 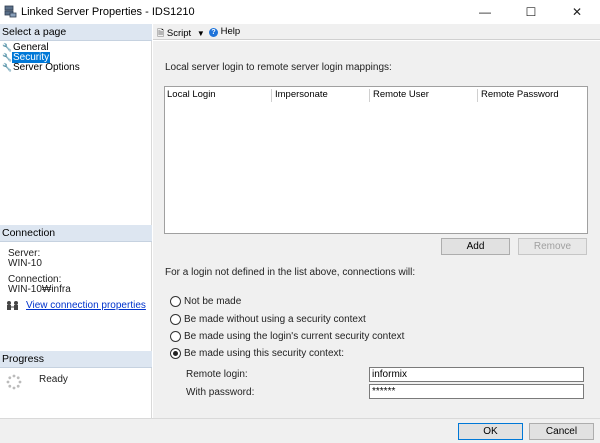 I want to click on server-value: WIN-10, so click(x=25, y=263).